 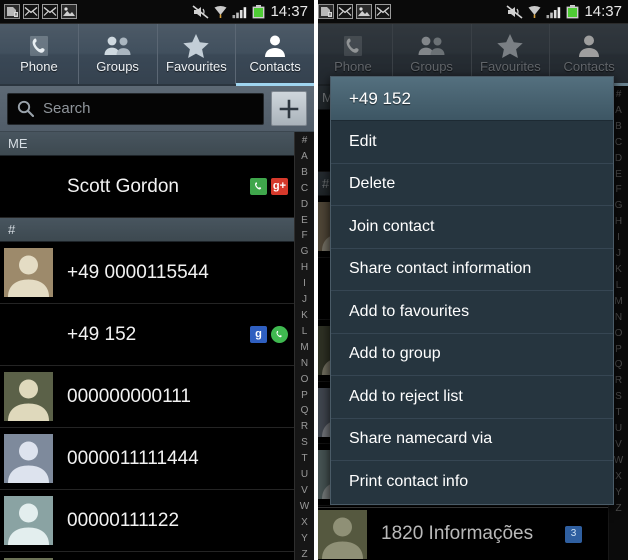 I want to click on gmail-icon, so click(x=50, y=11).